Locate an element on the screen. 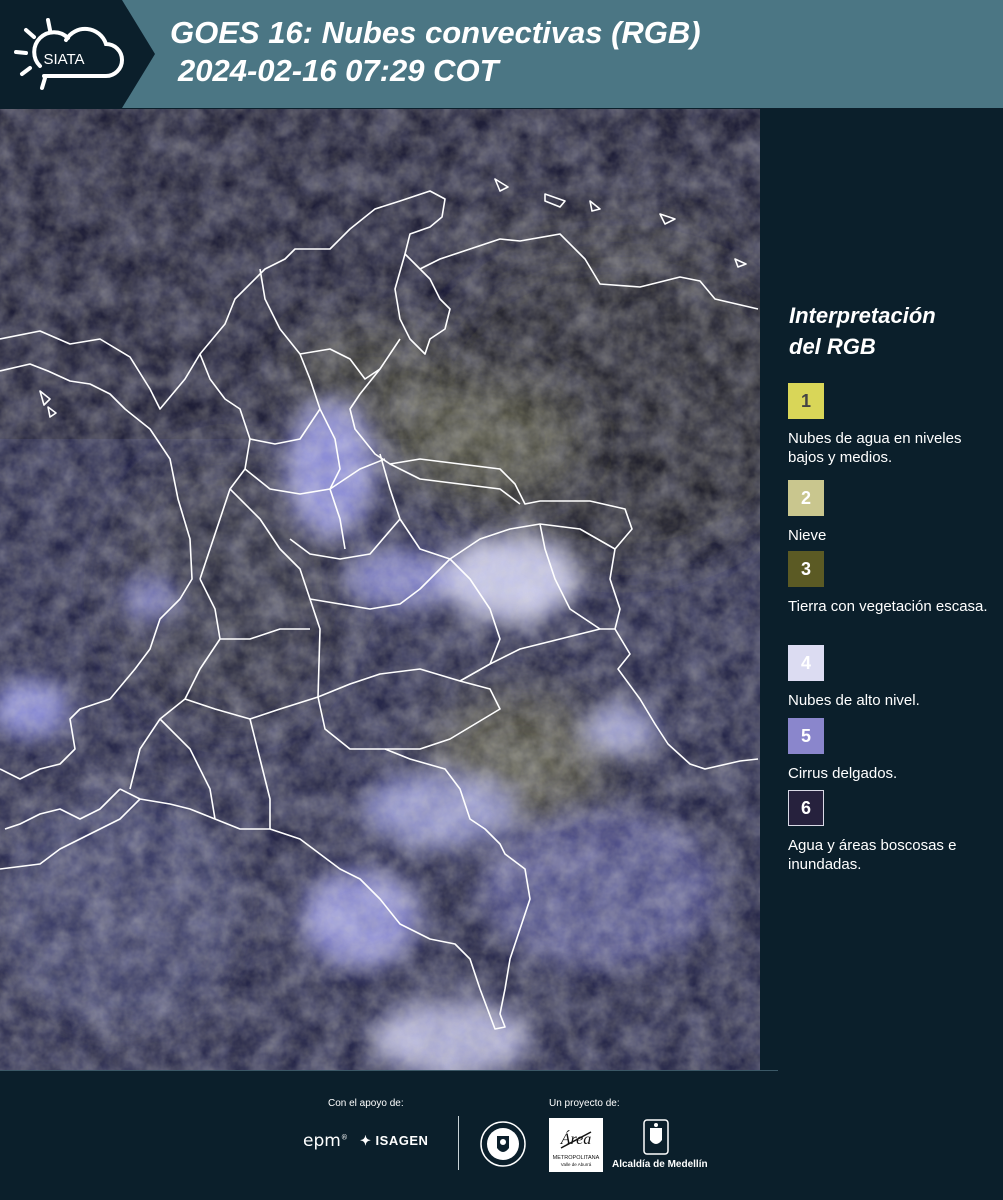 The image size is (1003, 1200). legend-title: Interpretación del RGB is located at coordinates (892, 331).